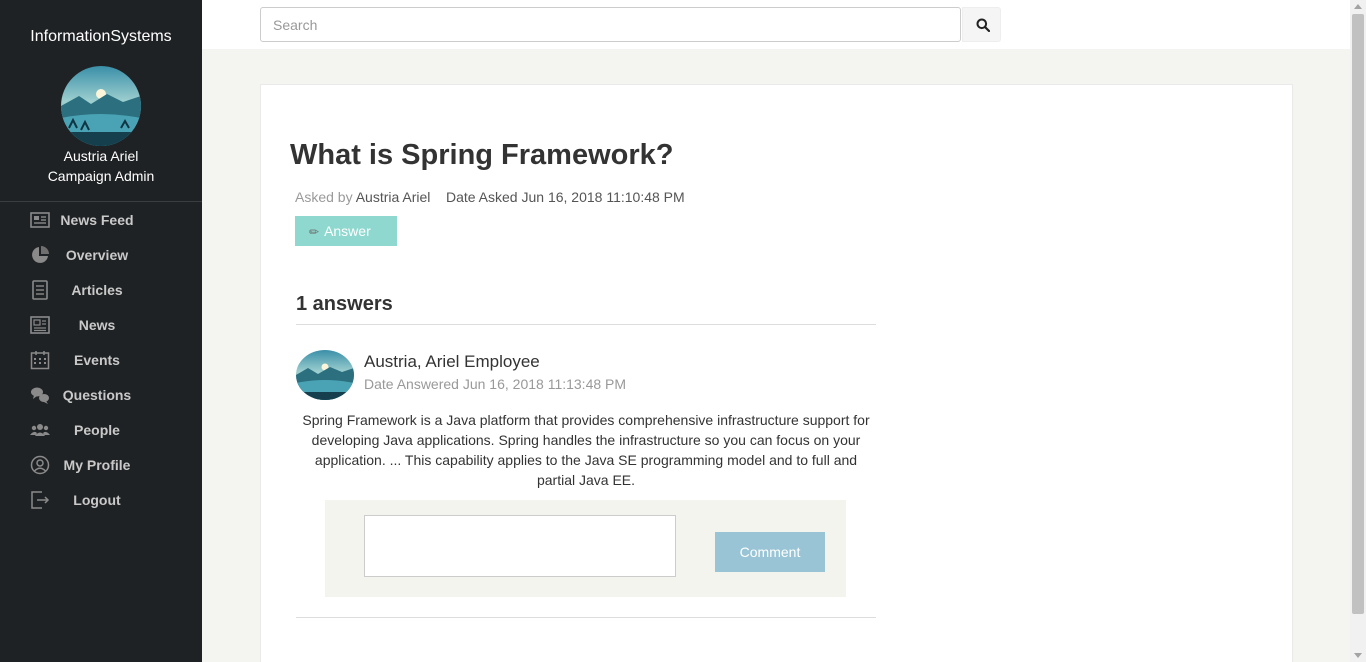 This screenshot has height=662, width=1366. What do you see at coordinates (770, 552) in the screenshot?
I see `comment-button: Comment` at bounding box center [770, 552].